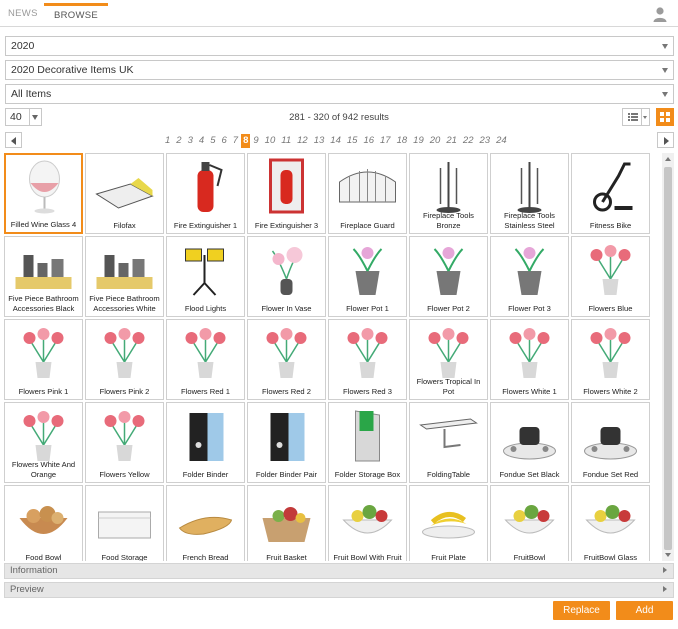 The image size is (678, 629). I want to click on page-link: 15, so click(352, 141).